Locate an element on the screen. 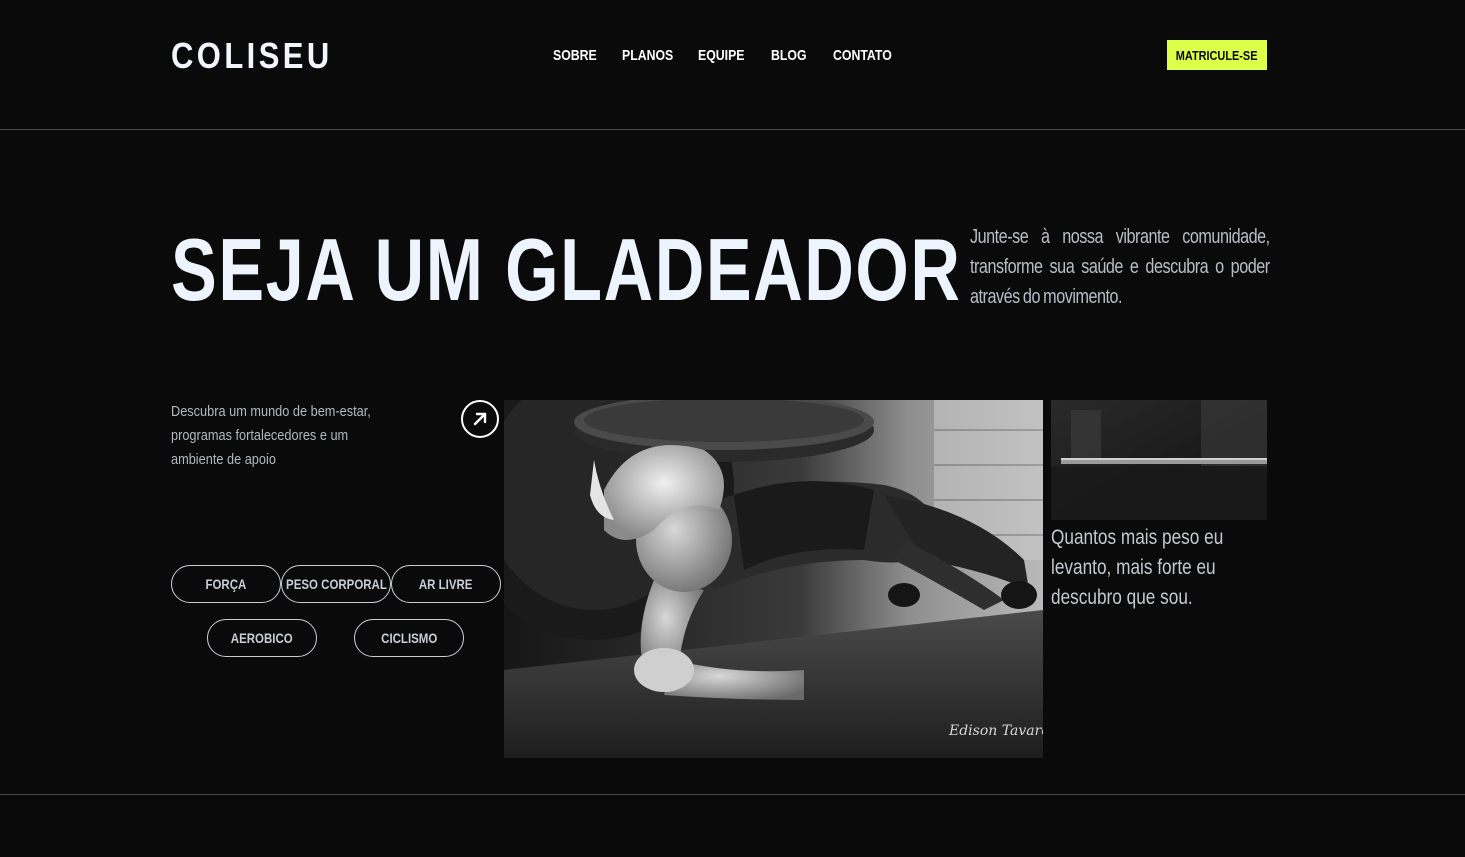 The height and width of the screenshot is (857, 1465). nav-link-equipe: EQUIPE is located at coordinates (721, 56).